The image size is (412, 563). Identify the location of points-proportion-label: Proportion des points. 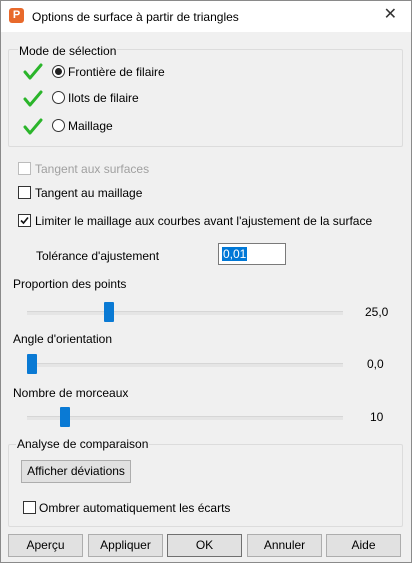
(70, 284).